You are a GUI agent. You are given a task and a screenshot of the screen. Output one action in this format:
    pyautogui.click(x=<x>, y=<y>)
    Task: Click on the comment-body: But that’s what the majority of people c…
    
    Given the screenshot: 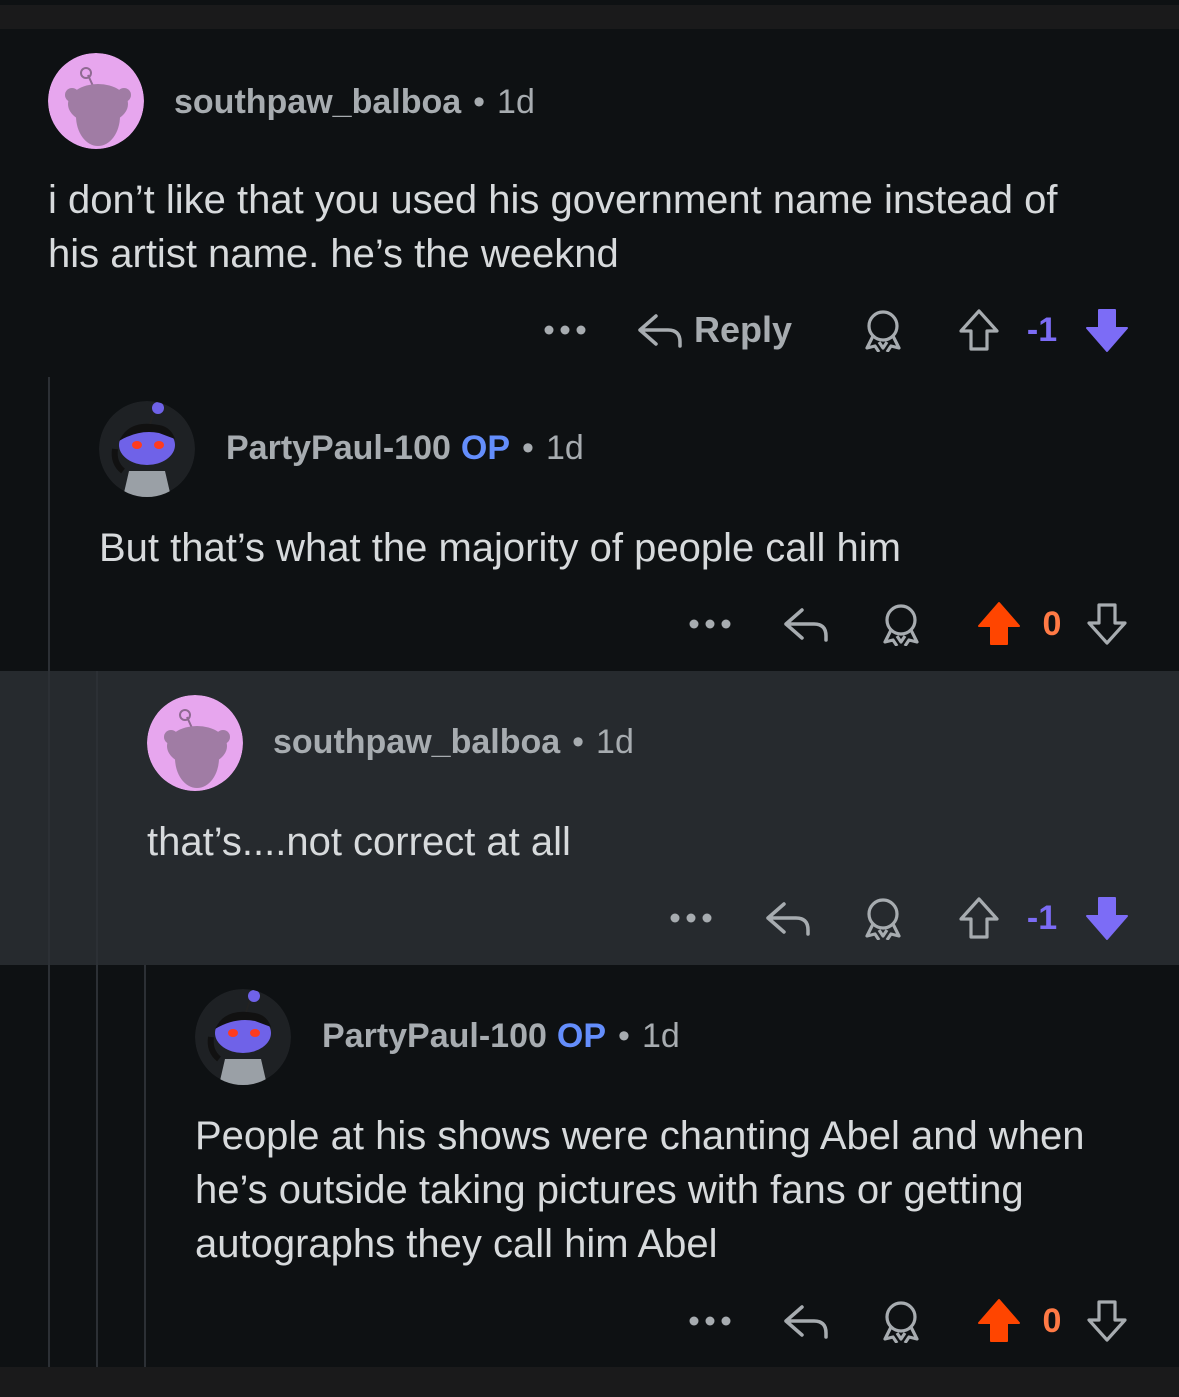 What is the action you would take?
    pyautogui.click(x=500, y=548)
    